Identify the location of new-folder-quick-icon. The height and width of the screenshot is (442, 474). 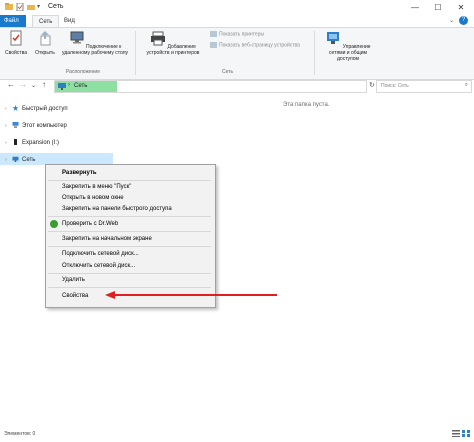
(31, 7).